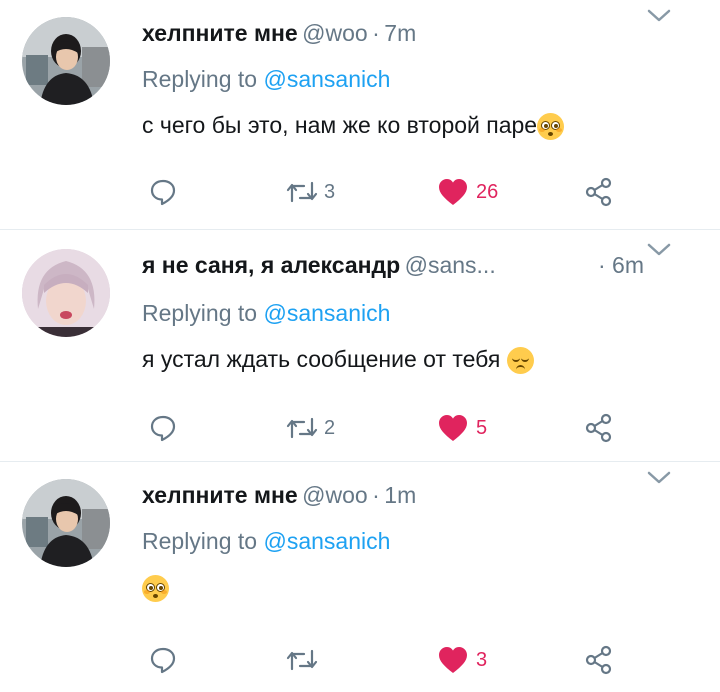 The height and width of the screenshot is (692, 720). I want to click on tweet-header: хелпните мне @woo · 1m, so click(421, 499).